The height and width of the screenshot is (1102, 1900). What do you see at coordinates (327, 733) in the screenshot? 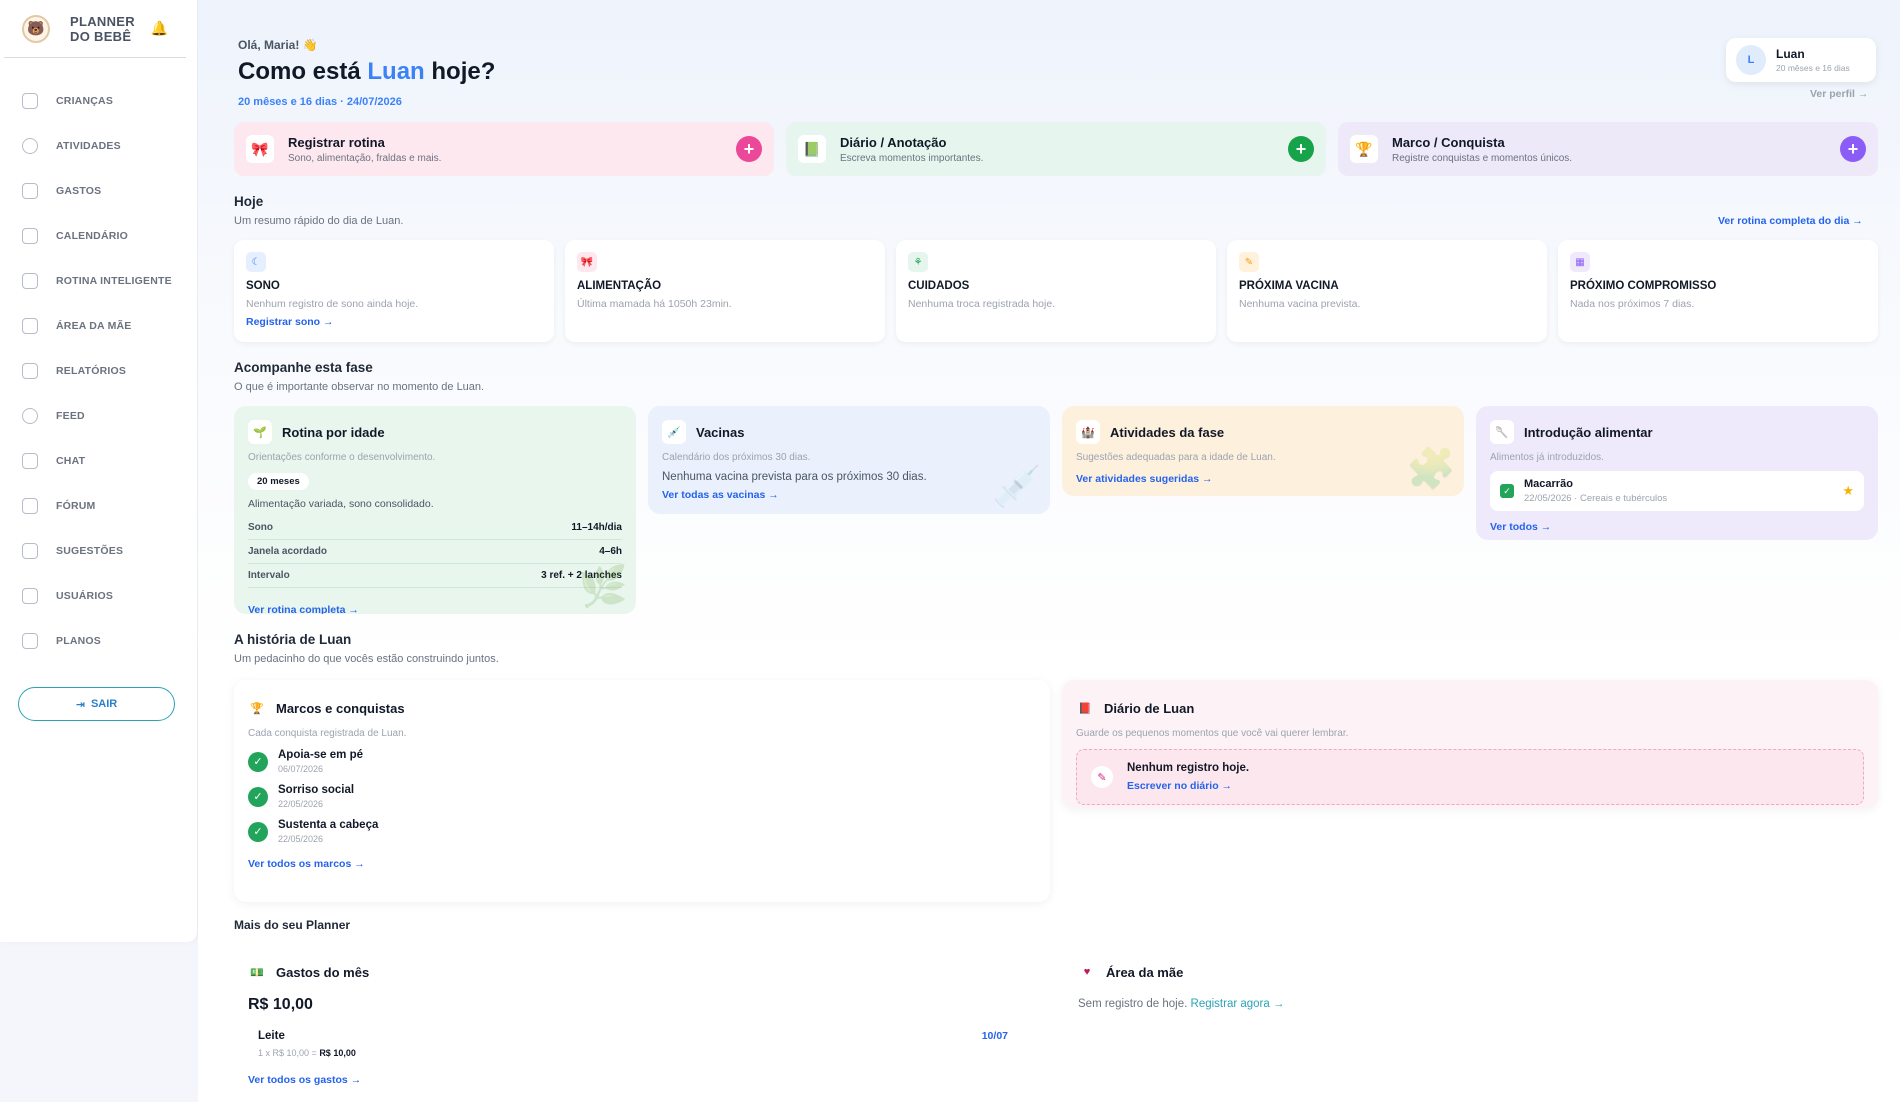
I see `milestones-subtitle: Cada conquista registrada de Luan.` at bounding box center [327, 733].